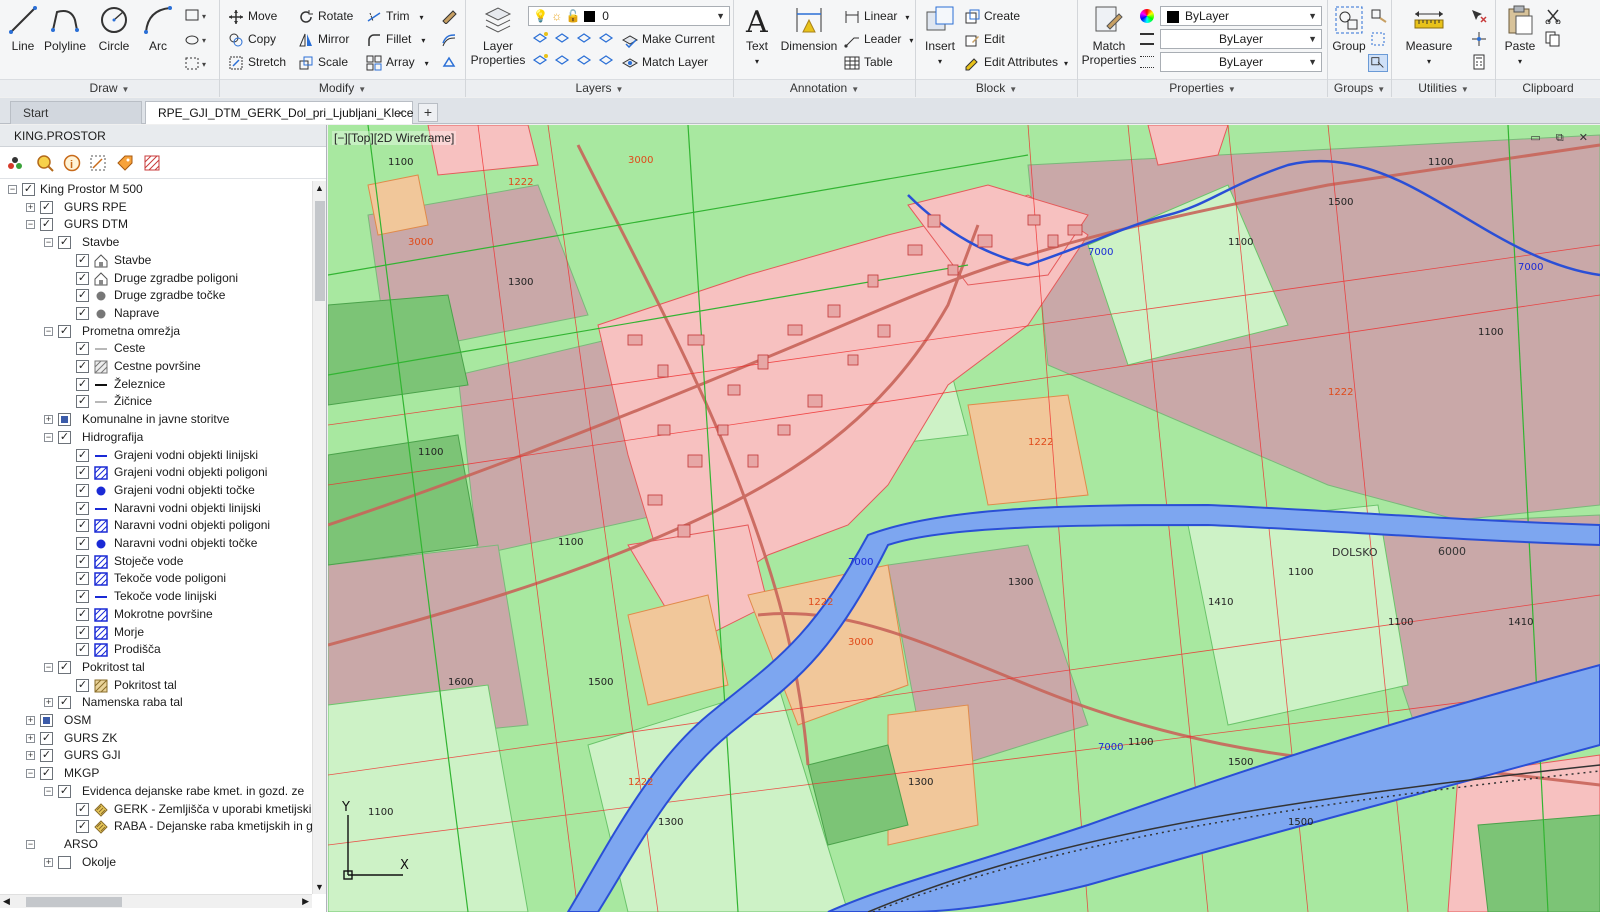  Describe the element at coordinates (397, 62) in the screenshot. I see `array-button: Array ▾` at that location.